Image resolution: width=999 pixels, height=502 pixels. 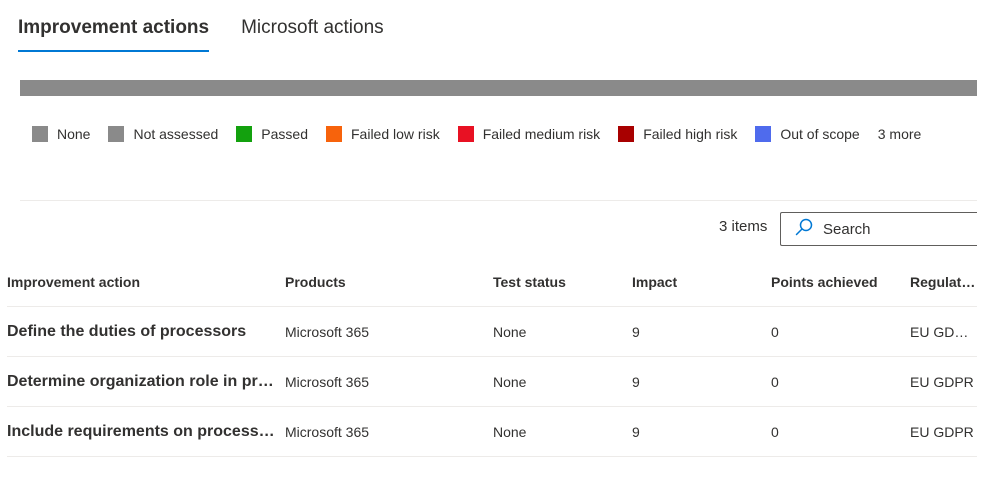 I want to click on legend-label: Passed, so click(x=284, y=134).